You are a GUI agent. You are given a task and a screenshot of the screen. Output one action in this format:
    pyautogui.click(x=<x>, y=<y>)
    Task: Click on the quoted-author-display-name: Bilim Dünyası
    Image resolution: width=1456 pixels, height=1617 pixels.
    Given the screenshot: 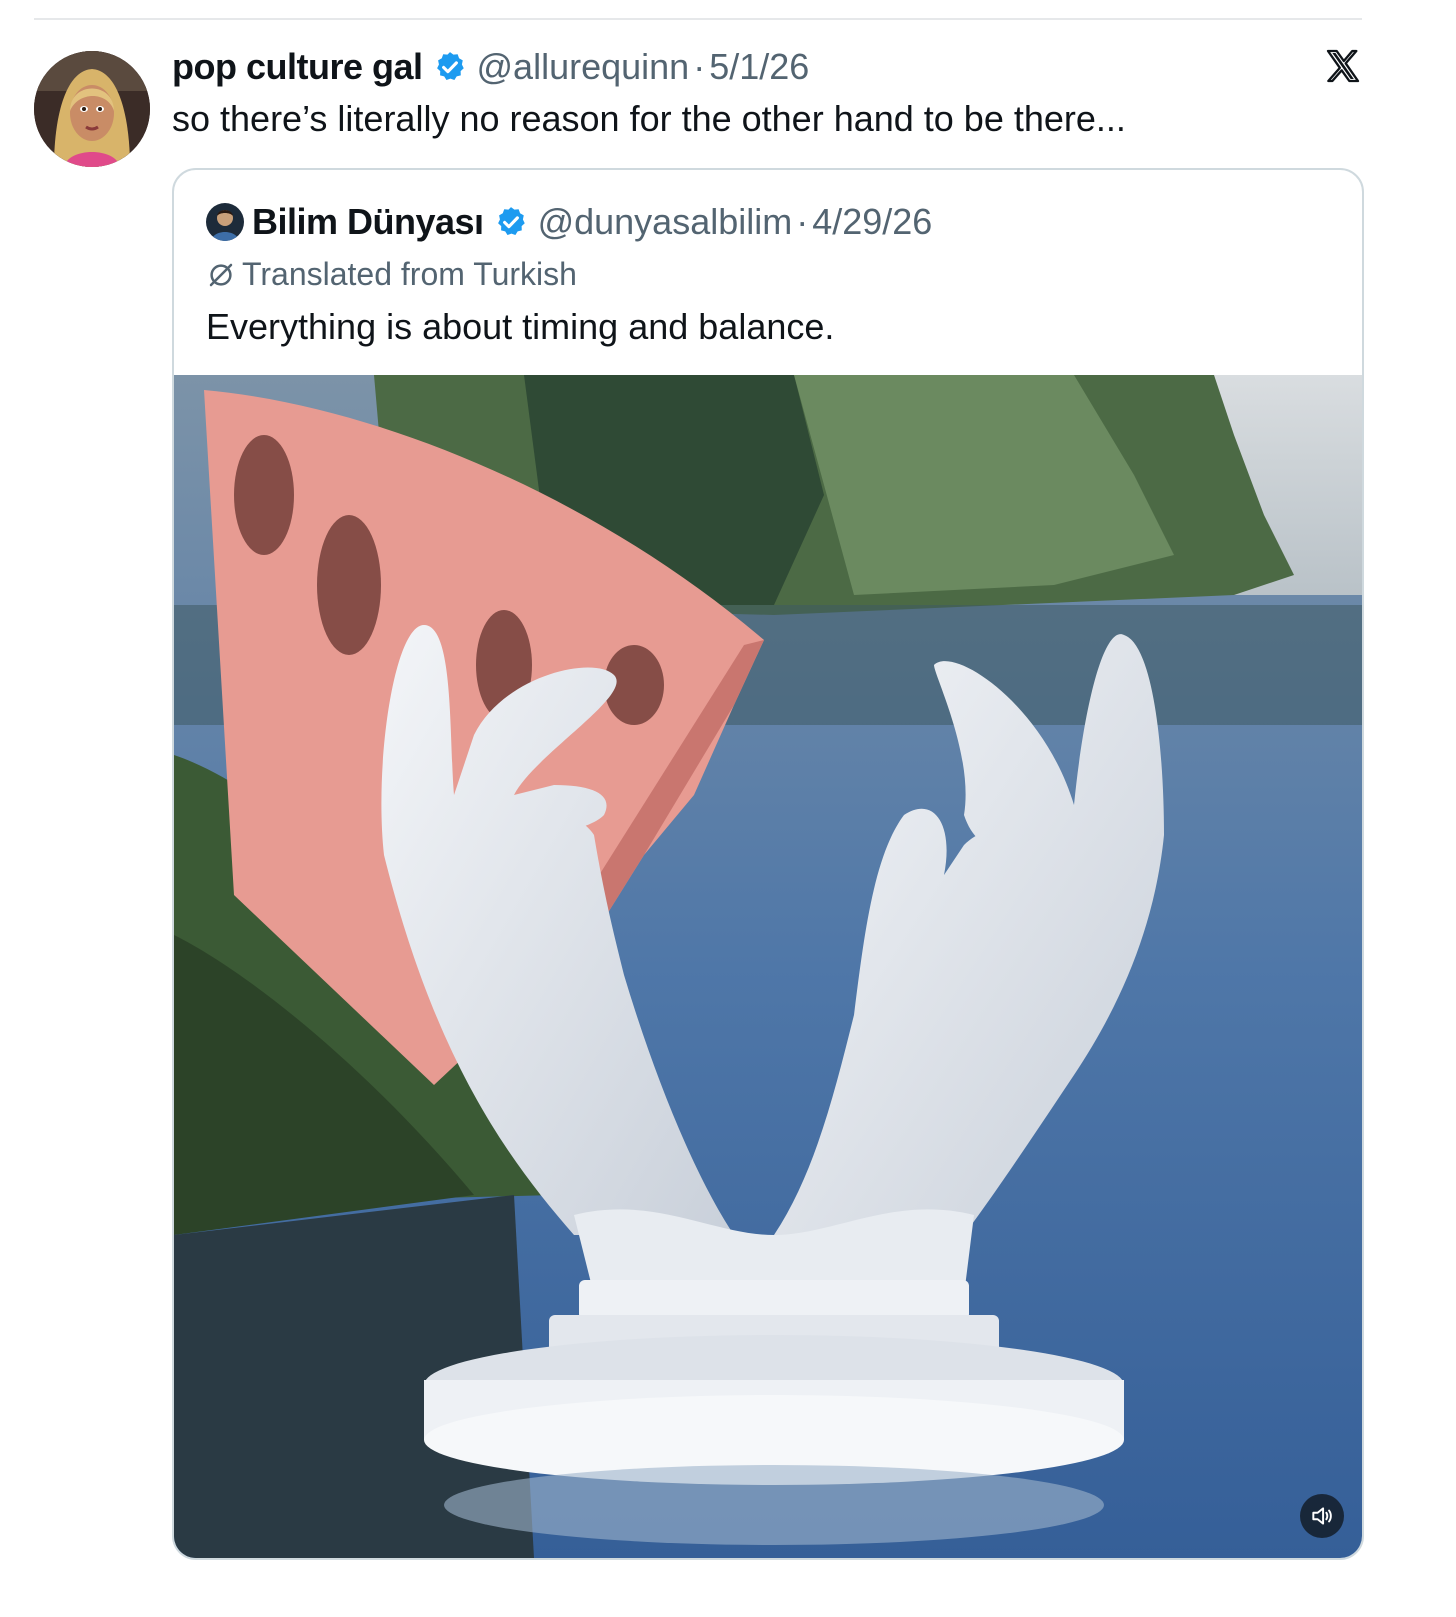 What is the action you would take?
    pyautogui.click(x=368, y=222)
    